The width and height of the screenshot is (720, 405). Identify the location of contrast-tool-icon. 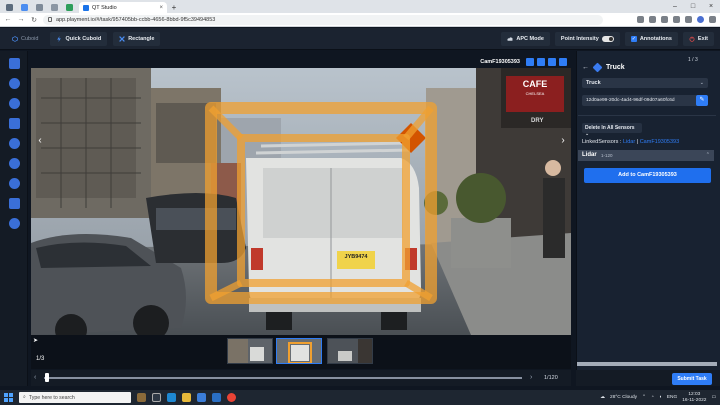
(14, 183).